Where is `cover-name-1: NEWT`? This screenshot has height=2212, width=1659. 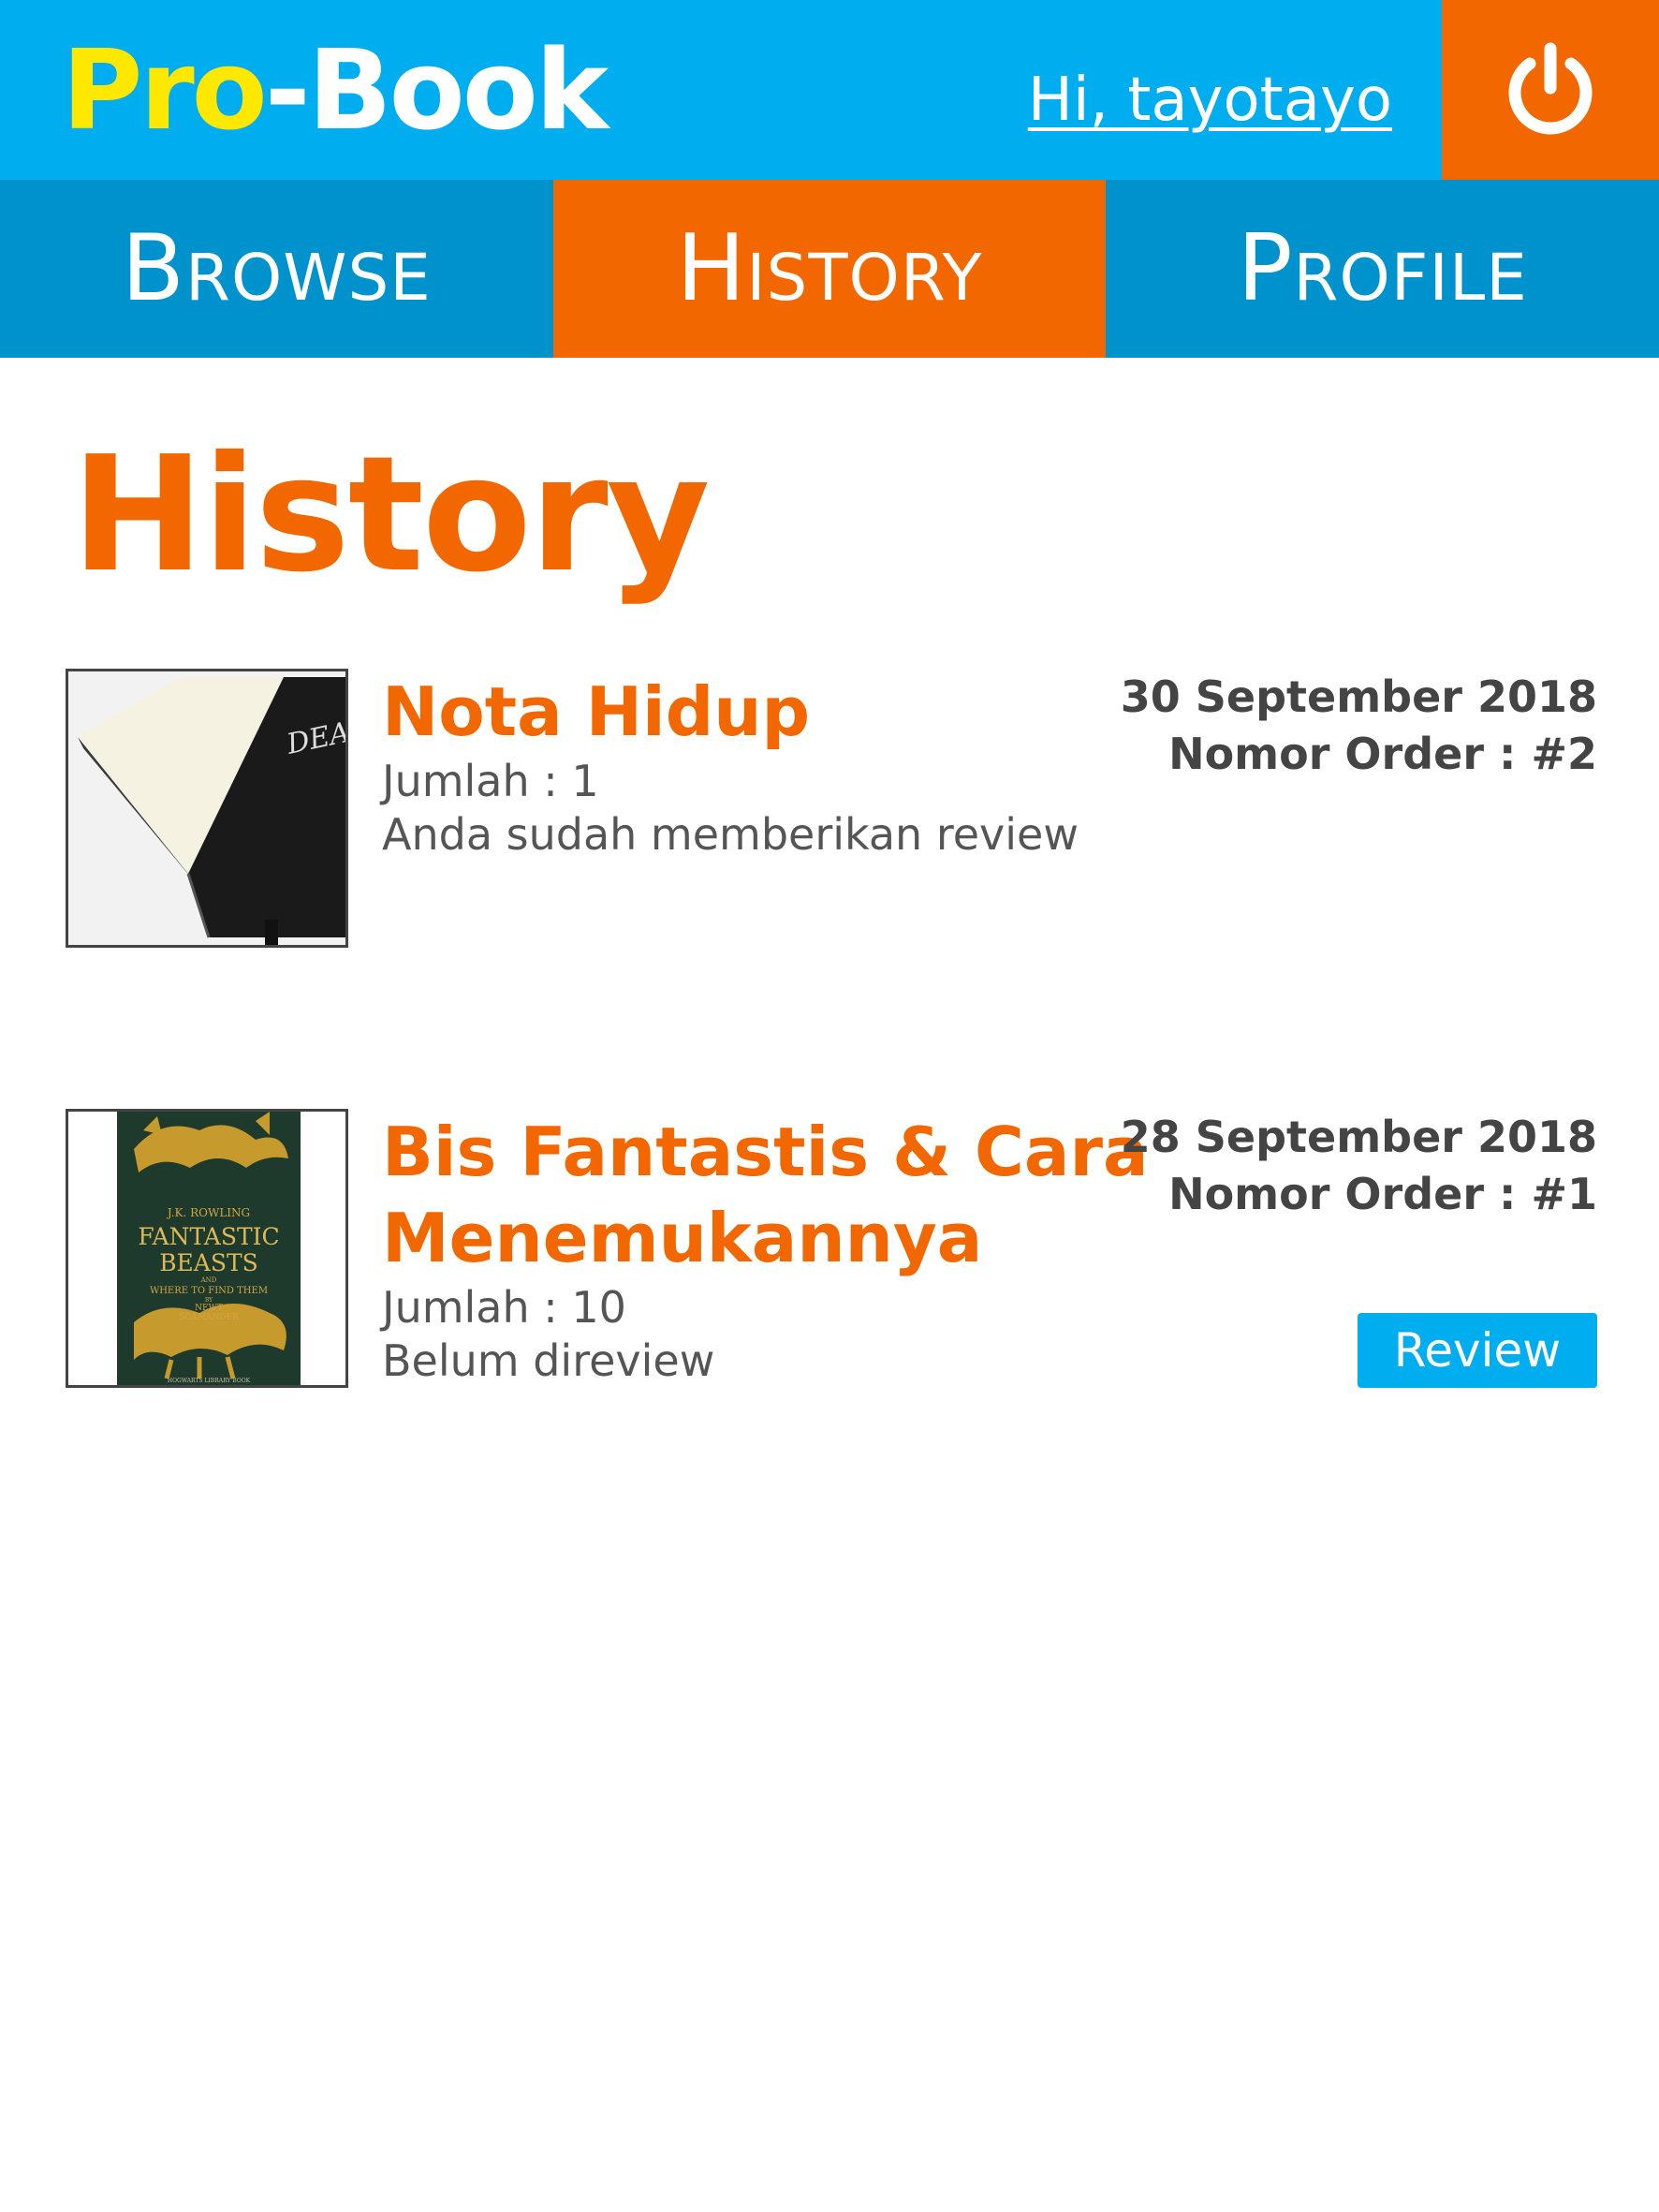 cover-name-1: NEWT is located at coordinates (209, 1308).